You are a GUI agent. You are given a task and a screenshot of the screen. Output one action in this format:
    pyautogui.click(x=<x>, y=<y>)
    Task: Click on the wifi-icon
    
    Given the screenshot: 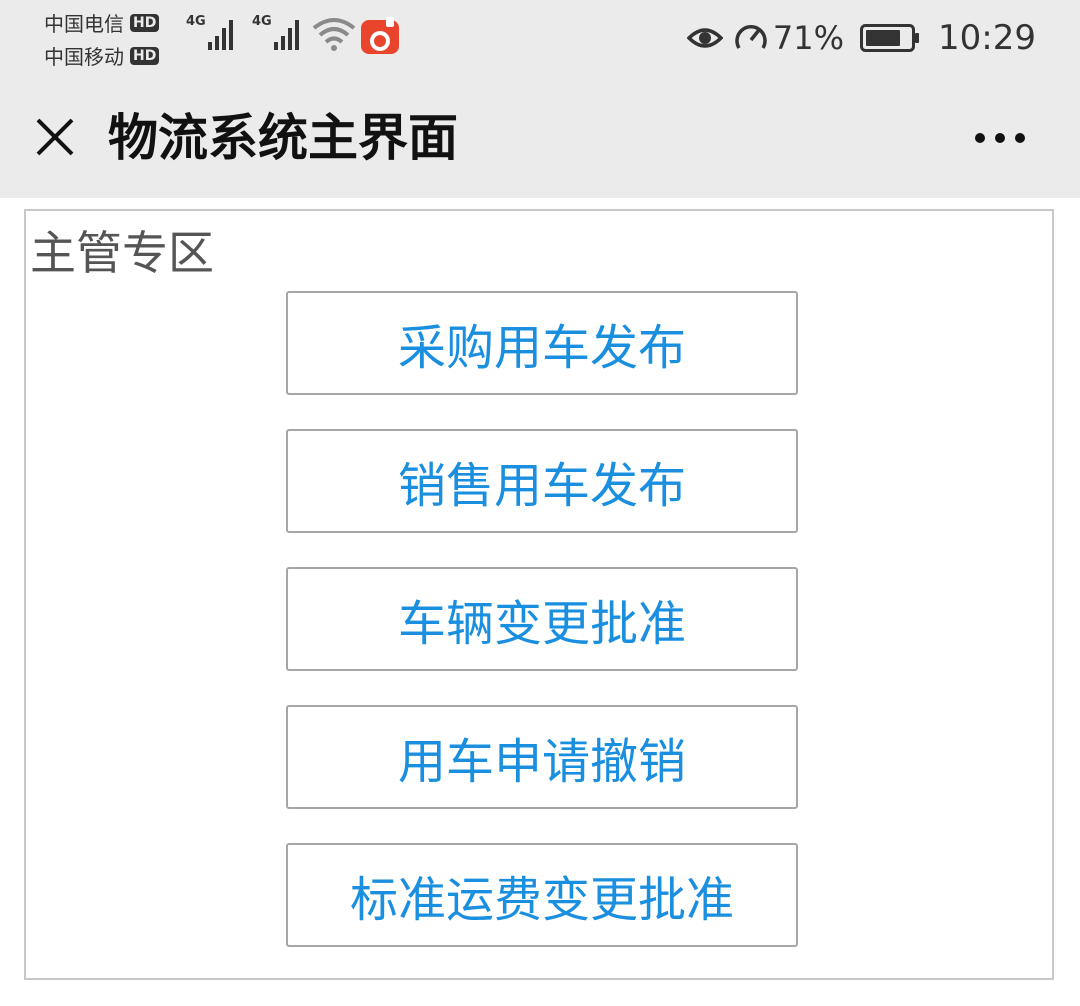 What is the action you would take?
    pyautogui.click(x=334, y=34)
    